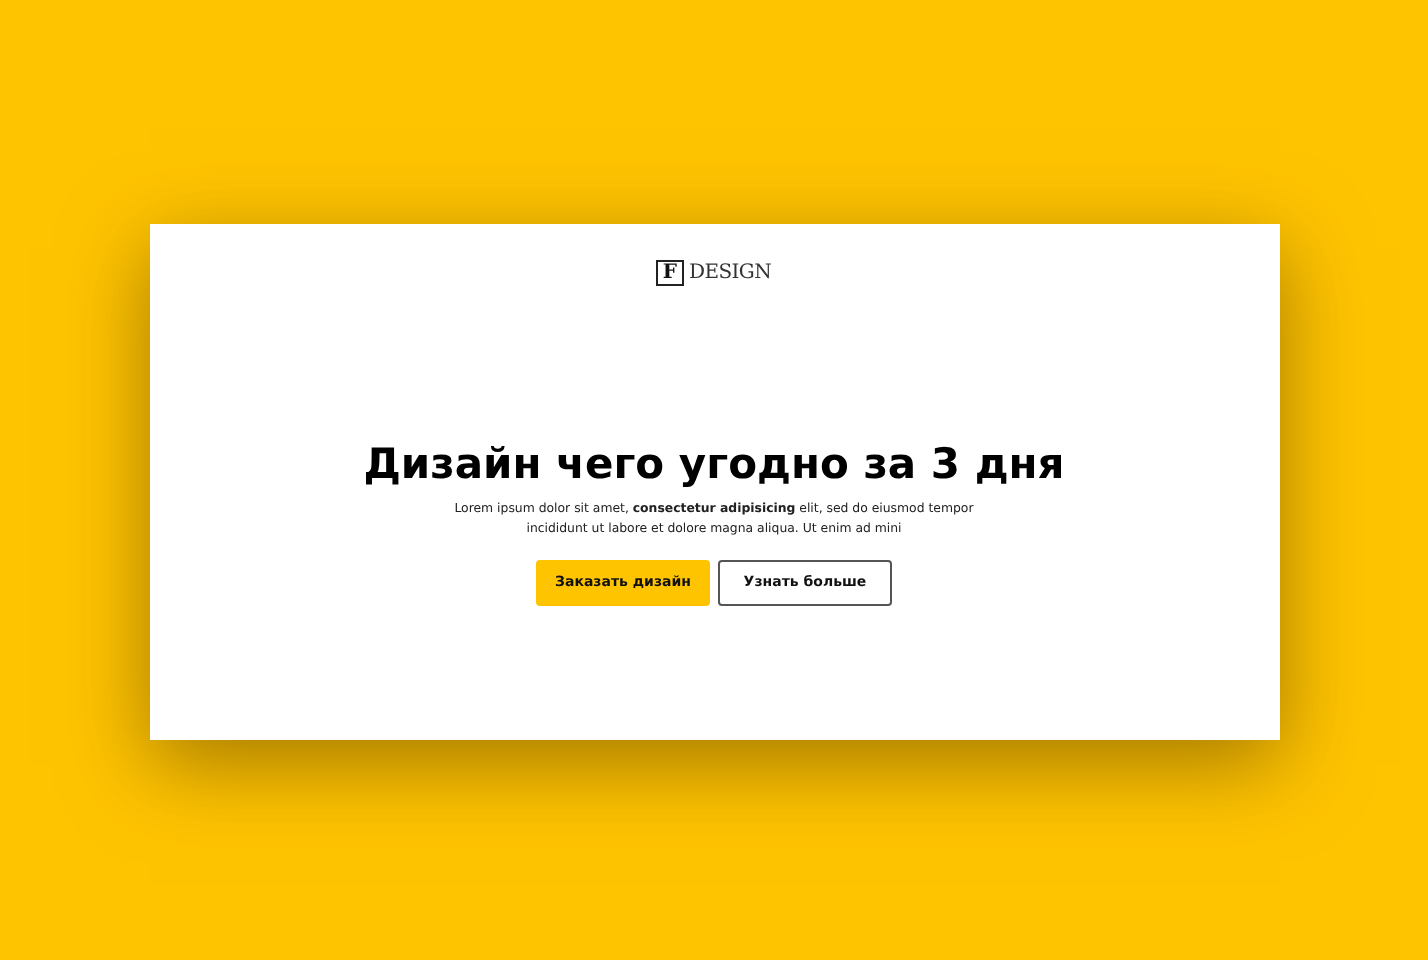 Image resolution: width=1428 pixels, height=960 pixels. I want to click on hero-title: Дизайн чего угодно за 3 дня, so click(714, 463).